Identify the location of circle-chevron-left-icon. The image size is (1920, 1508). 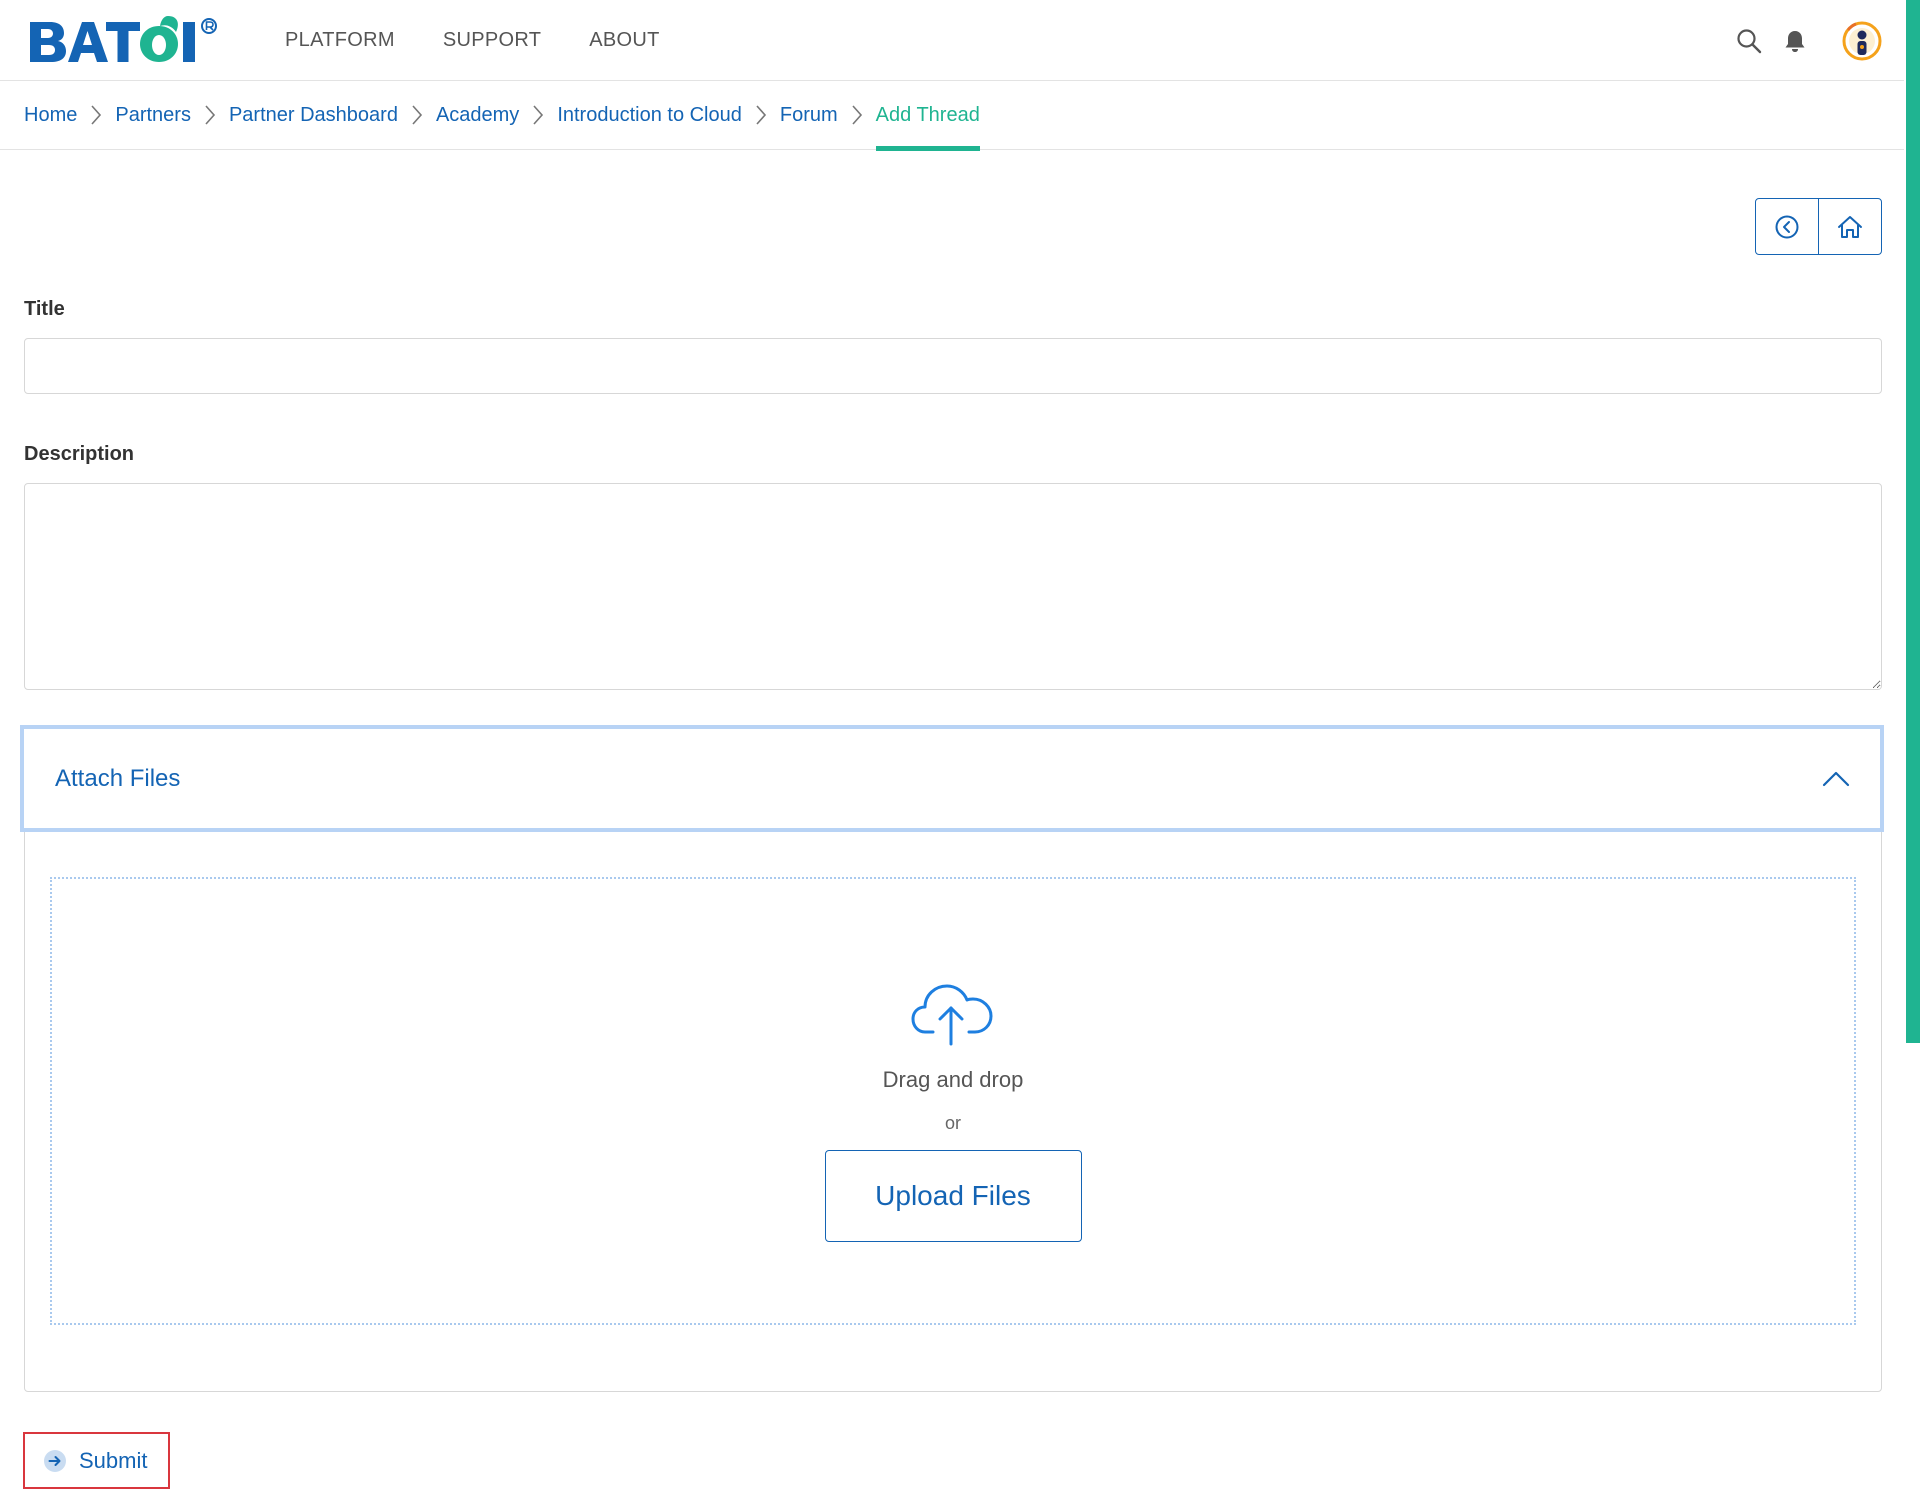
(1787, 226).